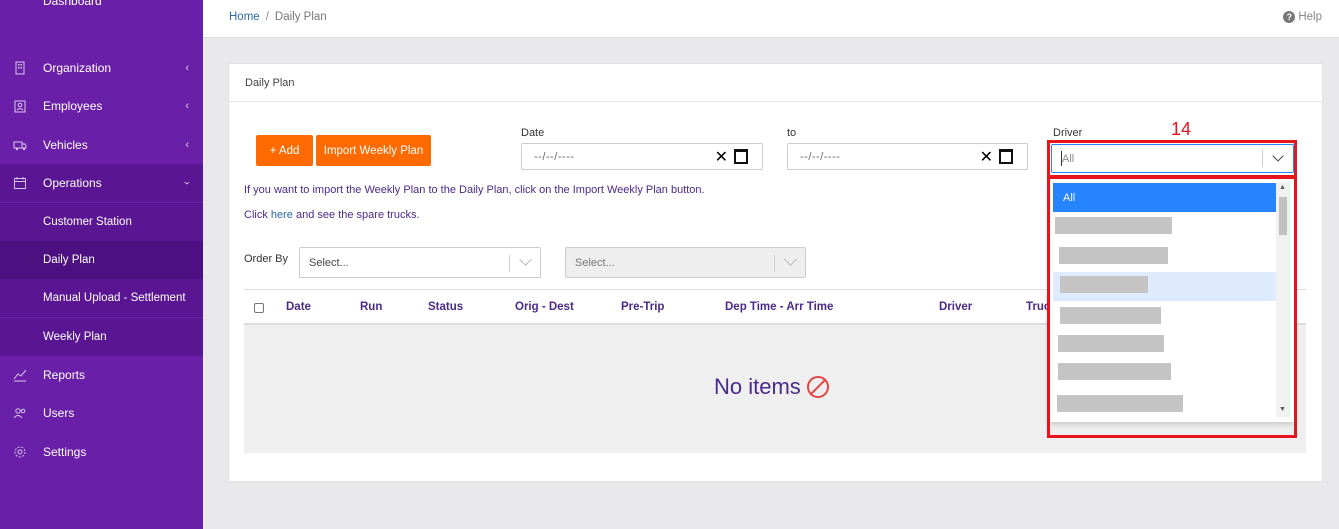 The image size is (1339, 529). Describe the element at coordinates (73, 106) in the screenshot. I see `sidebar-item-label: Employees` at that location.